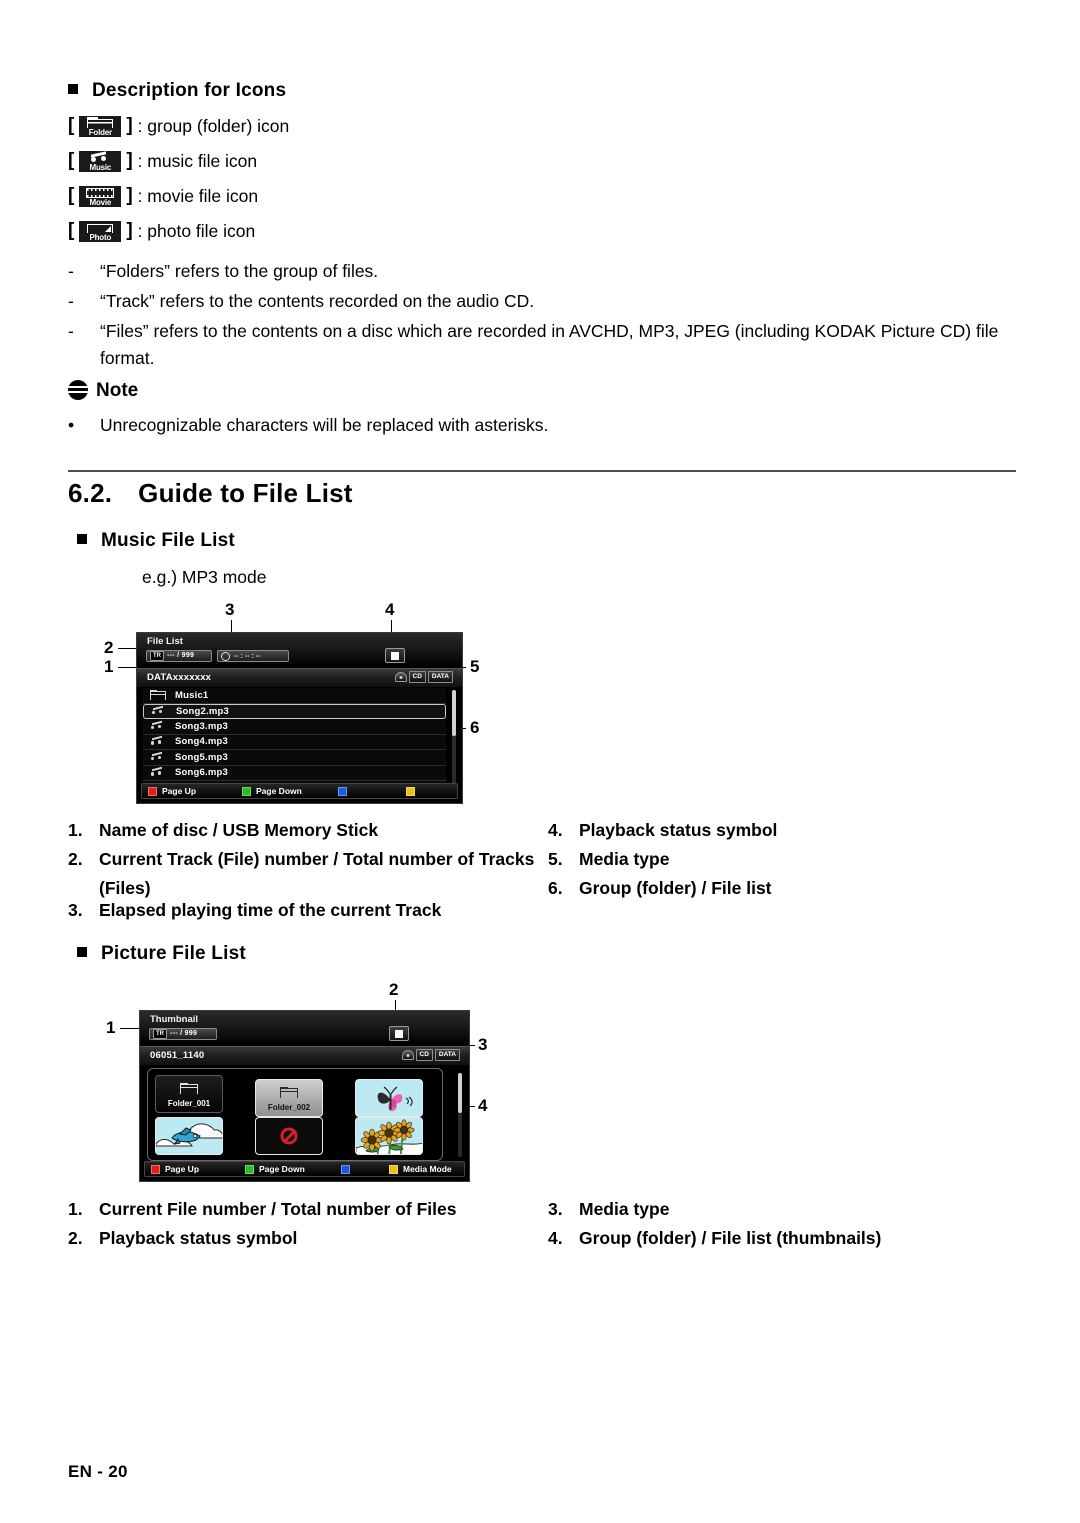  Describe the element at coordinates (210, 493) in the screenshot. I see `page-title: 6.2. Guide to File List` at that location.